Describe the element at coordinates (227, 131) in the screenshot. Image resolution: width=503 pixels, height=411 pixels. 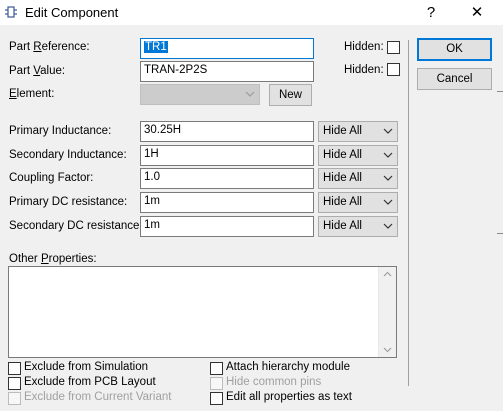
I see `property-value-input: 30.25H` at that location.